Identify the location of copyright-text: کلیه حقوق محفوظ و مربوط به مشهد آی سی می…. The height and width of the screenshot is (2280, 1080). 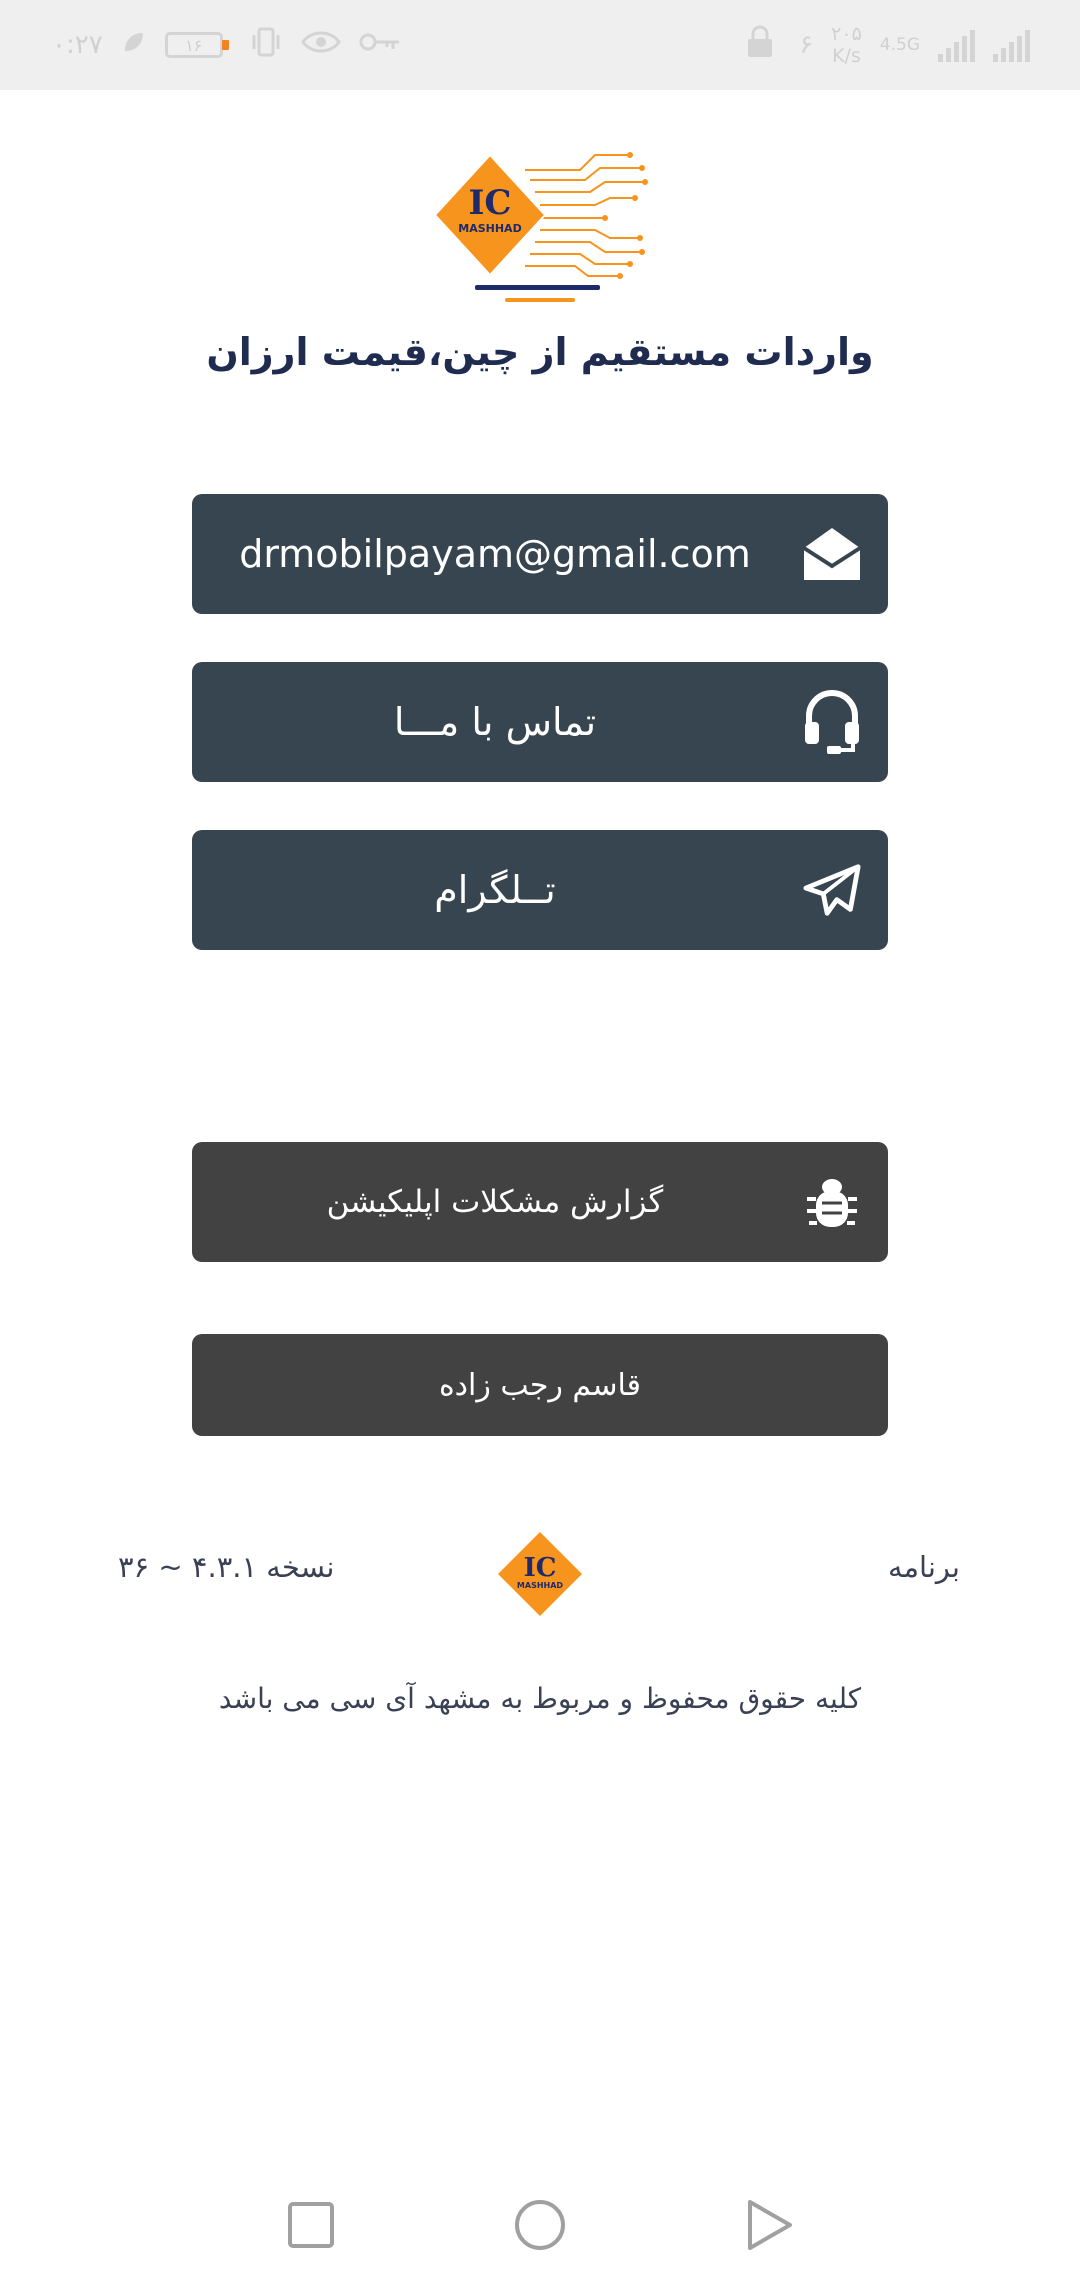
(540, 1698).